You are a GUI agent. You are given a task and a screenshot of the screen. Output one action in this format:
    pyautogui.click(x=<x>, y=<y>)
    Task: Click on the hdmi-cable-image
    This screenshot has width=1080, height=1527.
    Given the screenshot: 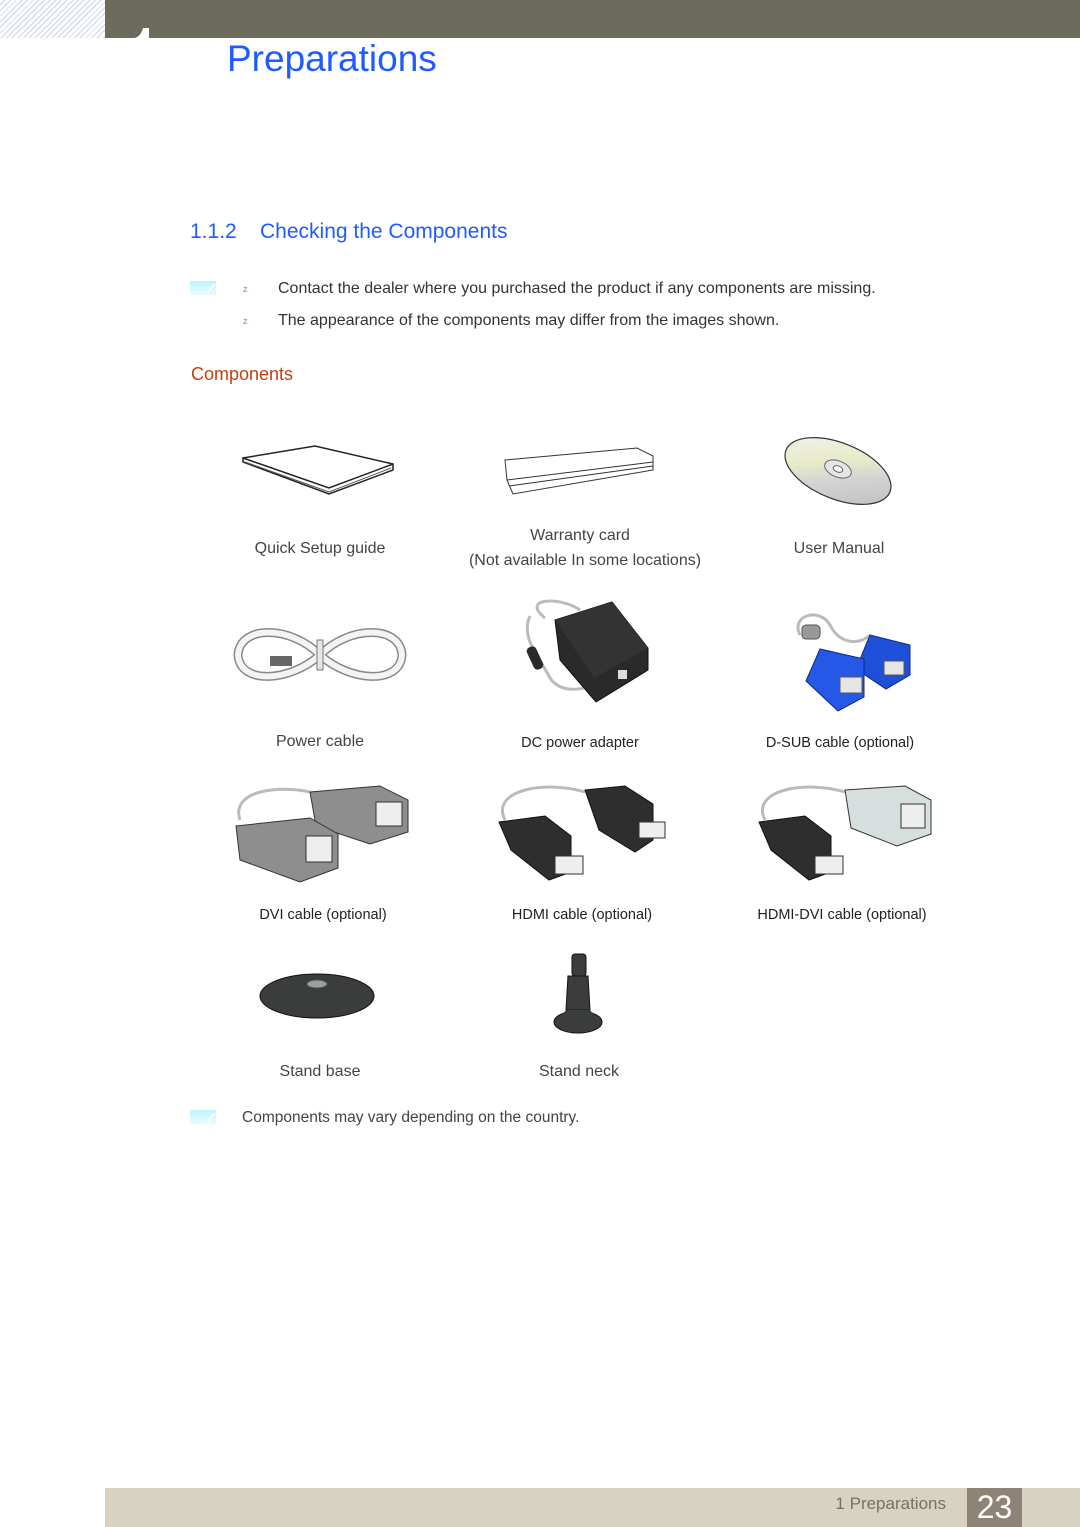 What is the action you would take?
    pyautogui.click(x=580, y=835)
    